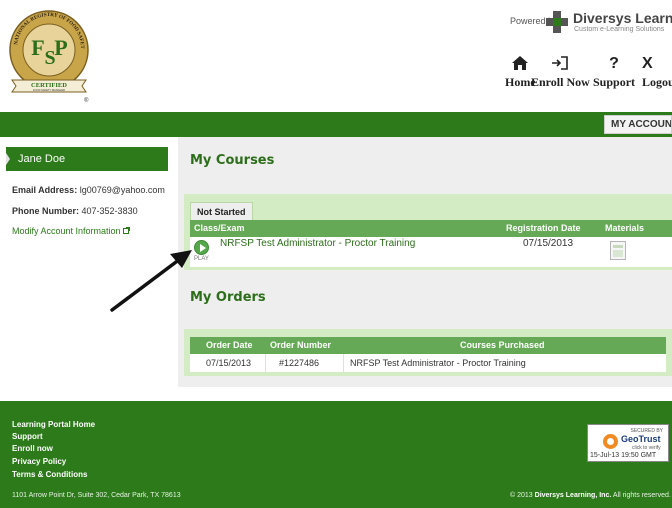 The height and width of the screenshot is (508, 672). Describe the element at coordinates (49, 474) in the screenshot. I see `footer-link-terms: Terms & Conditions` at that location.